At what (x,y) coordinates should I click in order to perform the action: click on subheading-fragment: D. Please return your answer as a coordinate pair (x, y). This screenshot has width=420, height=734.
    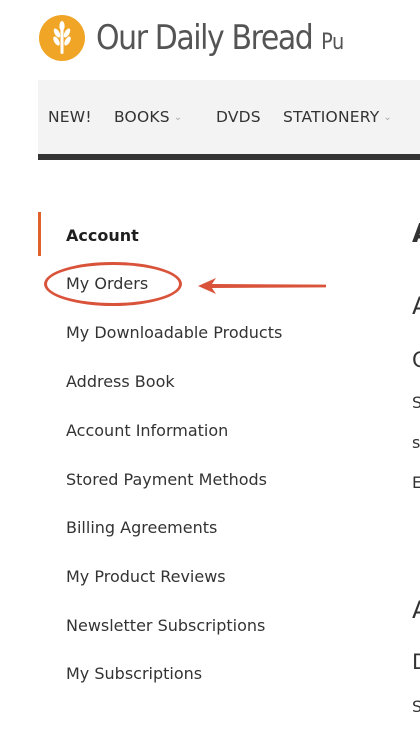
    Looking at the image, I should click on (416, 662).